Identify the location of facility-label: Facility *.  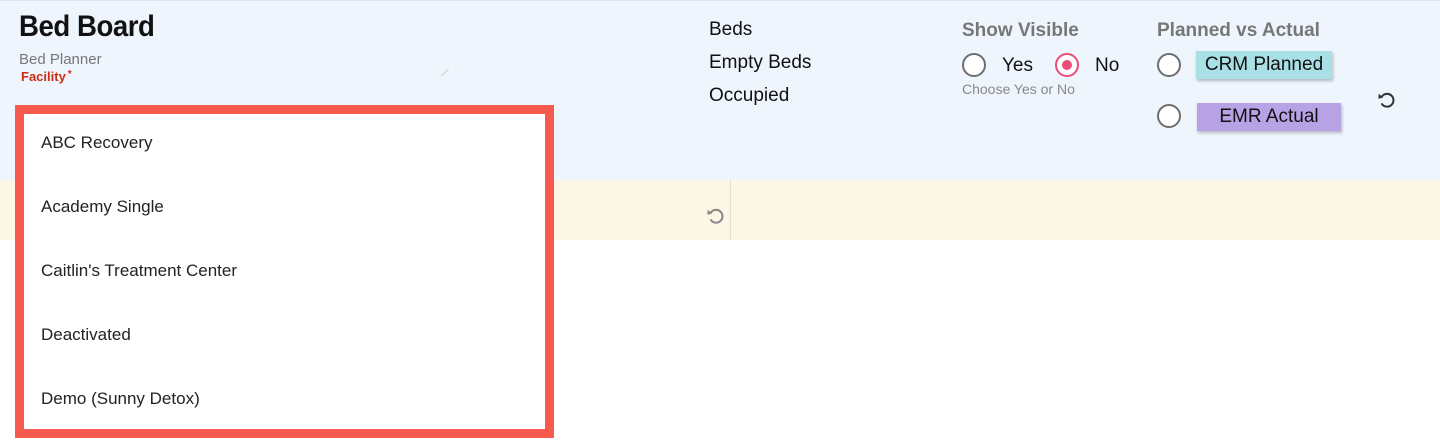
(46, 76).